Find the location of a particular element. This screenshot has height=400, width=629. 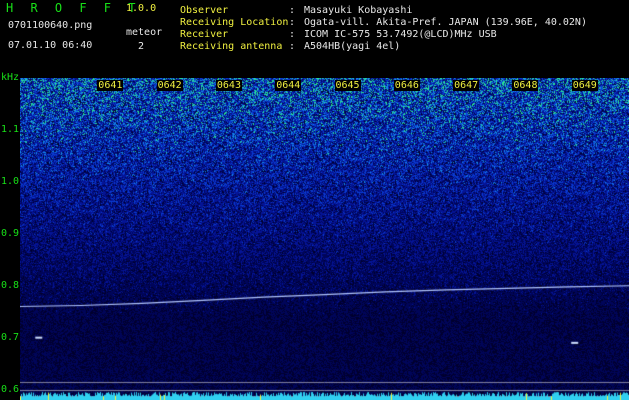

y-tick-label: 1.0 is located at coordinates (10, 181).